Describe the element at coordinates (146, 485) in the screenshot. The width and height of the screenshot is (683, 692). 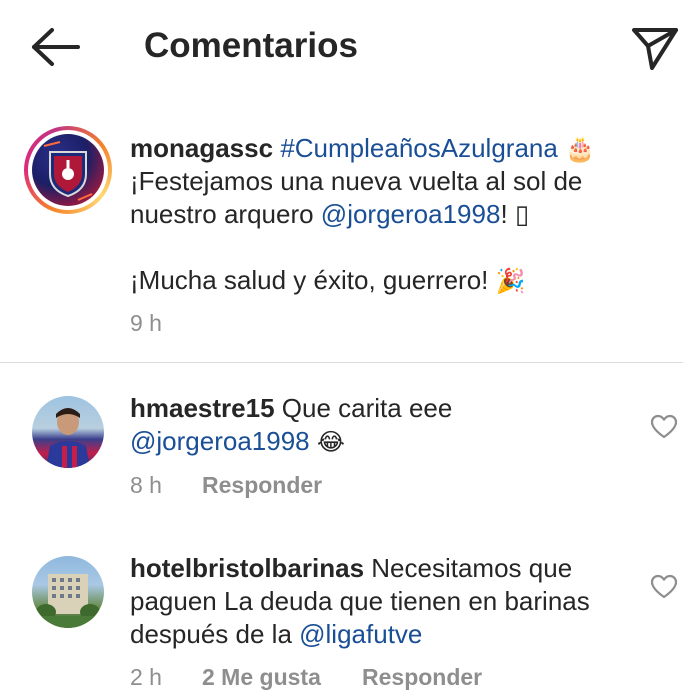
I see `comment-time: 8 h` at that location.